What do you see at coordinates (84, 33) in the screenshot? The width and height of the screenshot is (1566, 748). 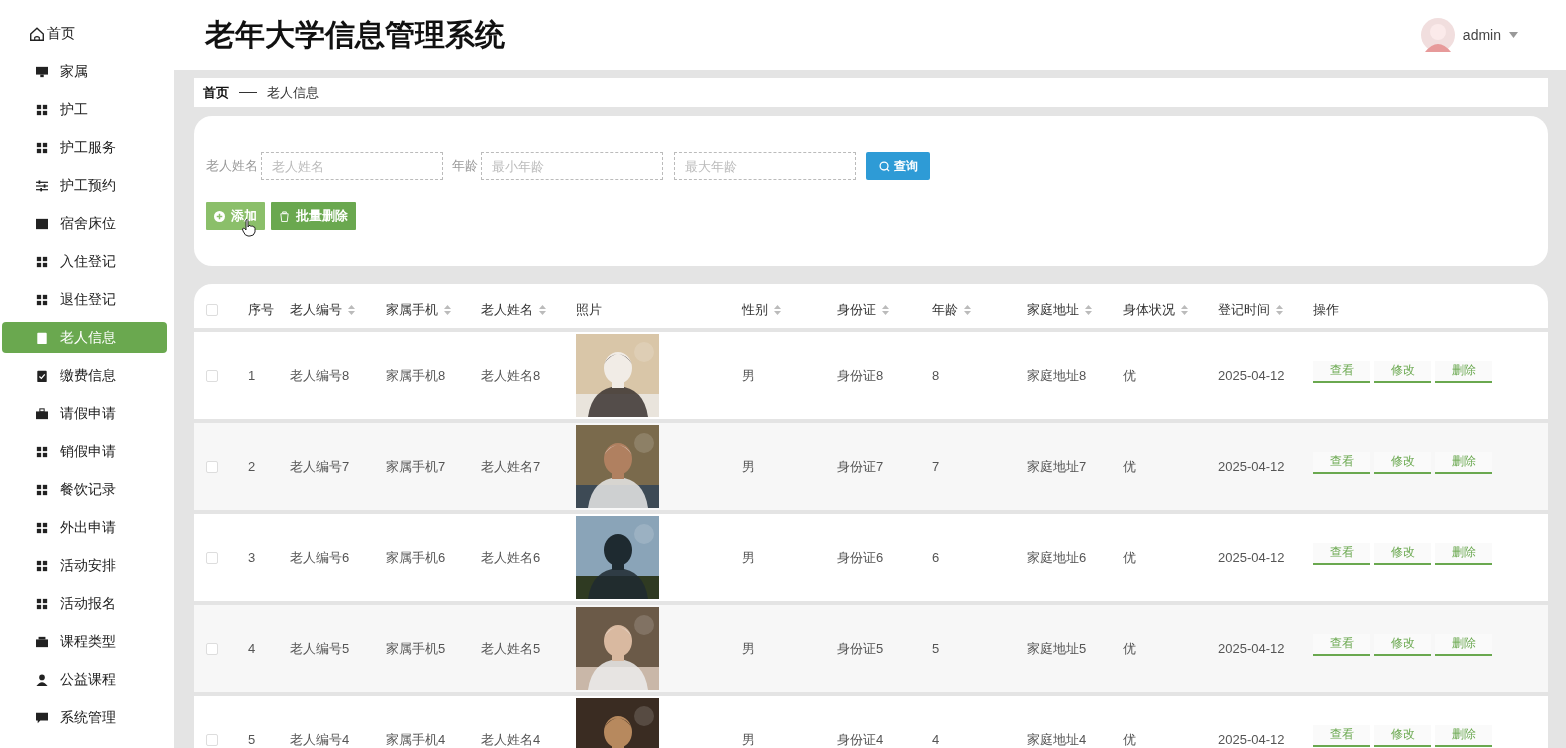 I see `sidebar-item: 首页` at bounding box center [84, 33].